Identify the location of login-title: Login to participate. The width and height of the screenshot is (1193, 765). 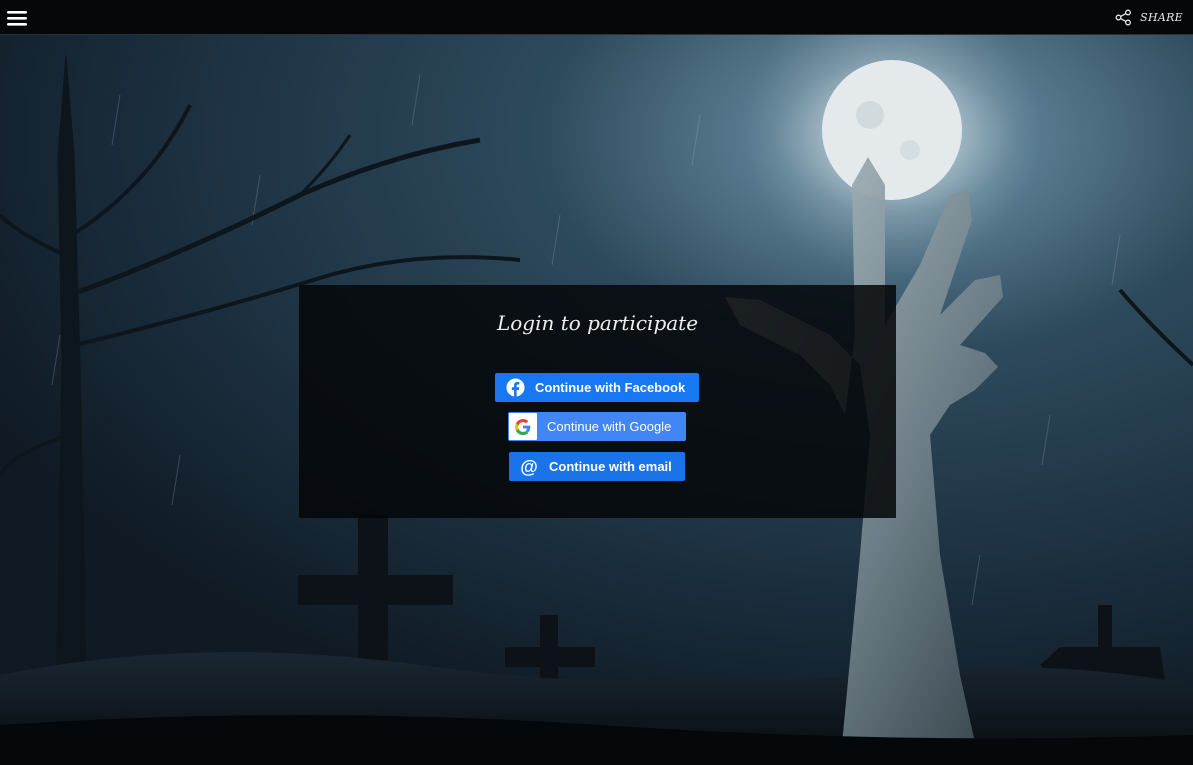
(597, 323).